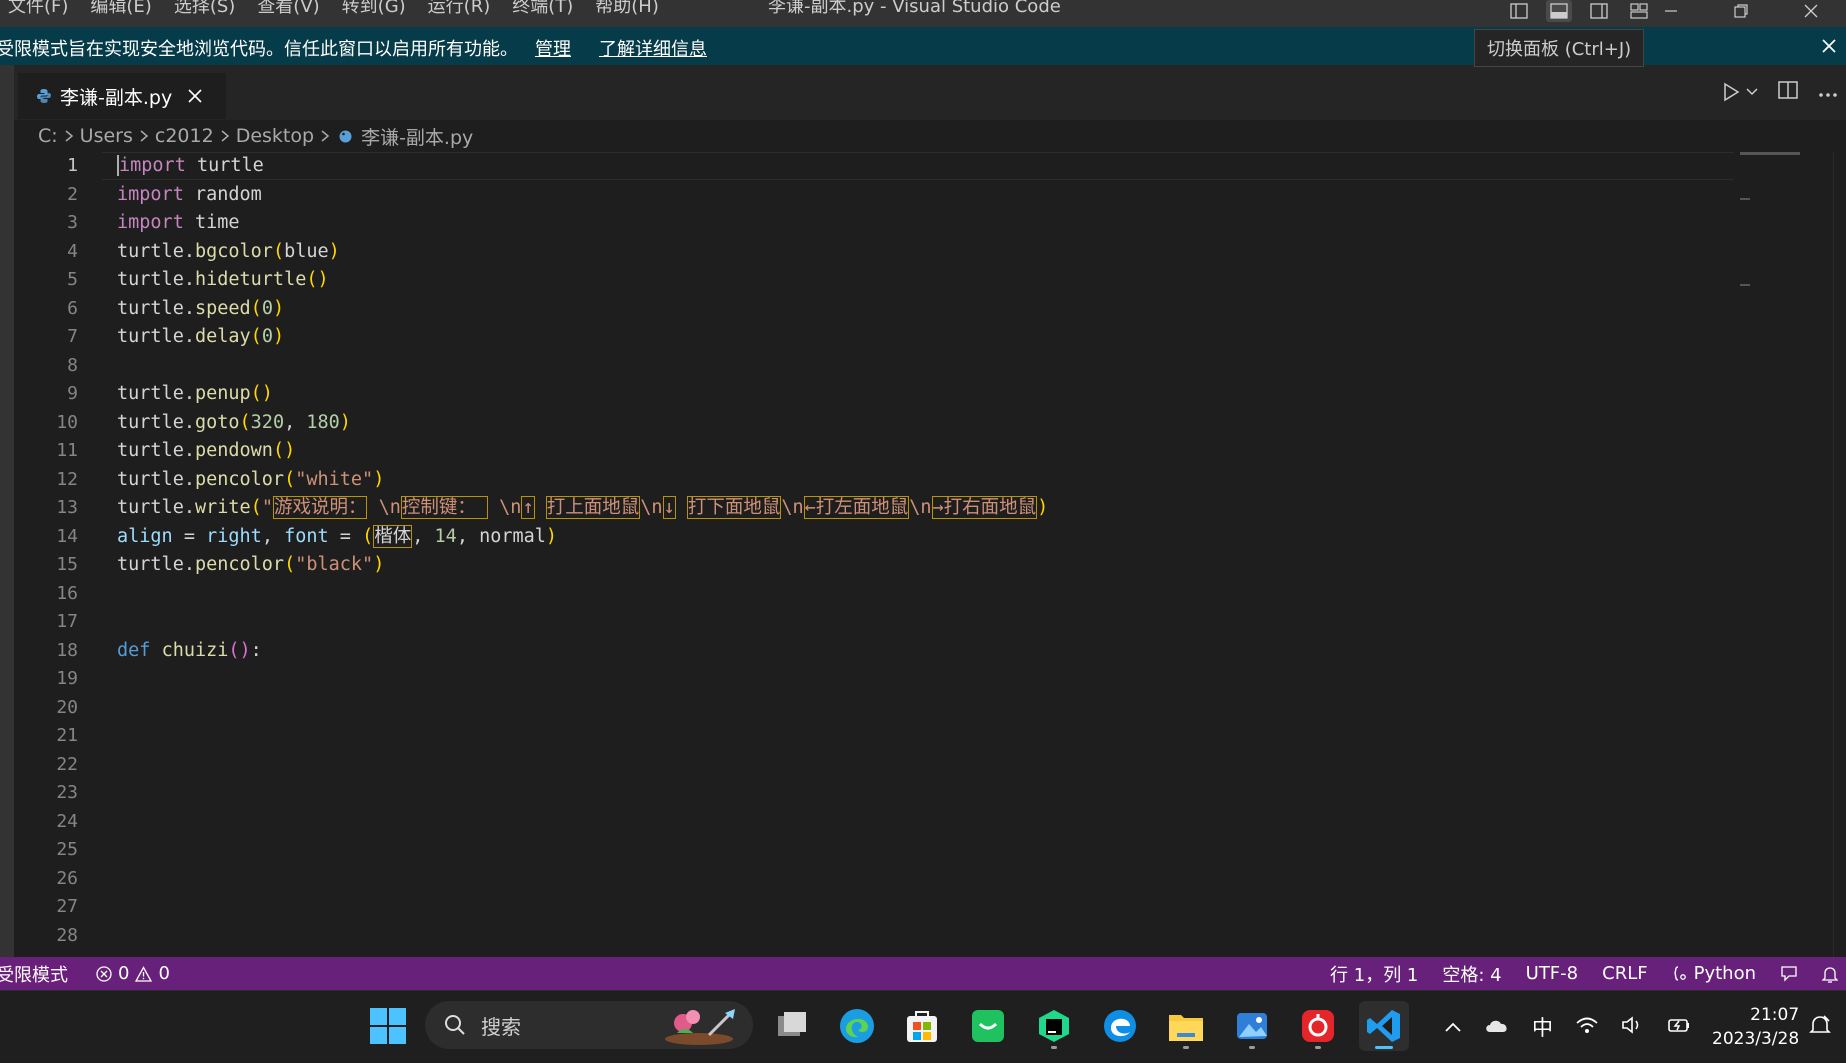  I want to click on menu-view: 查看(V), so click(288, 10).